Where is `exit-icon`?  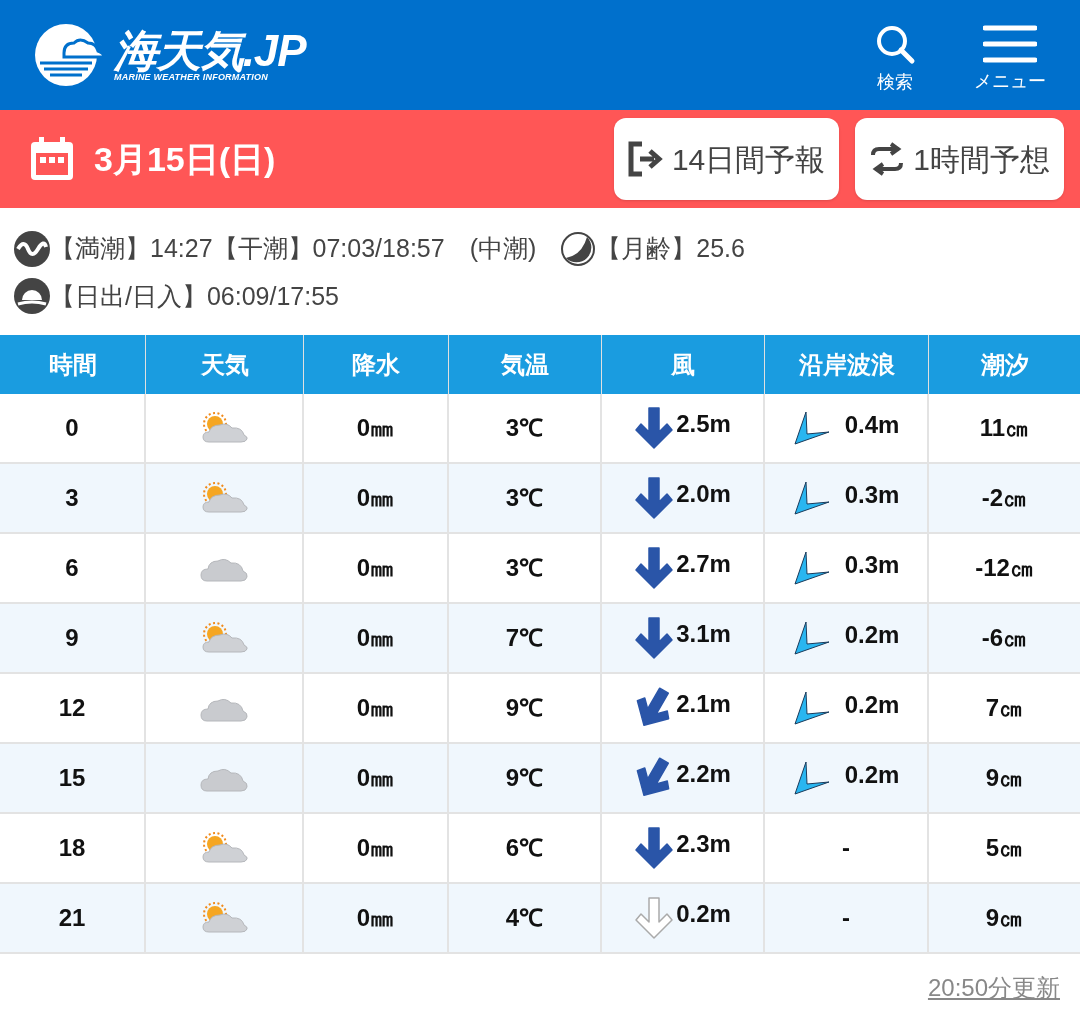 exit-icon is located at coordinates (645, 159).